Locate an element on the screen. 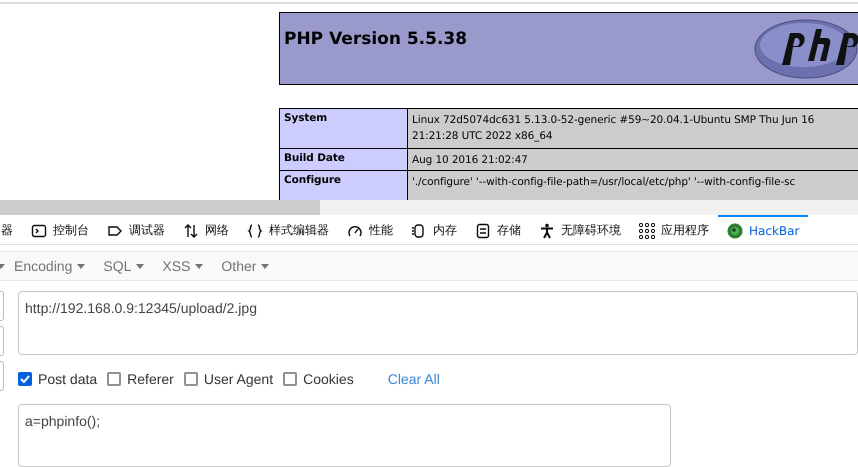 The image size is (858, 467). devtools-tab: 样式编辑器 is located at coordinates (288, 229).